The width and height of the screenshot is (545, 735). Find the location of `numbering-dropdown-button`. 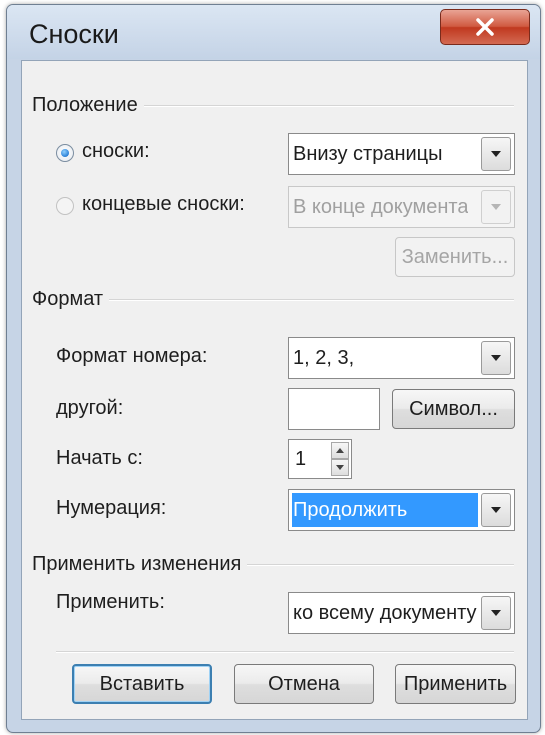

numbering-dropdown-button is located at coordinates (496, 510).